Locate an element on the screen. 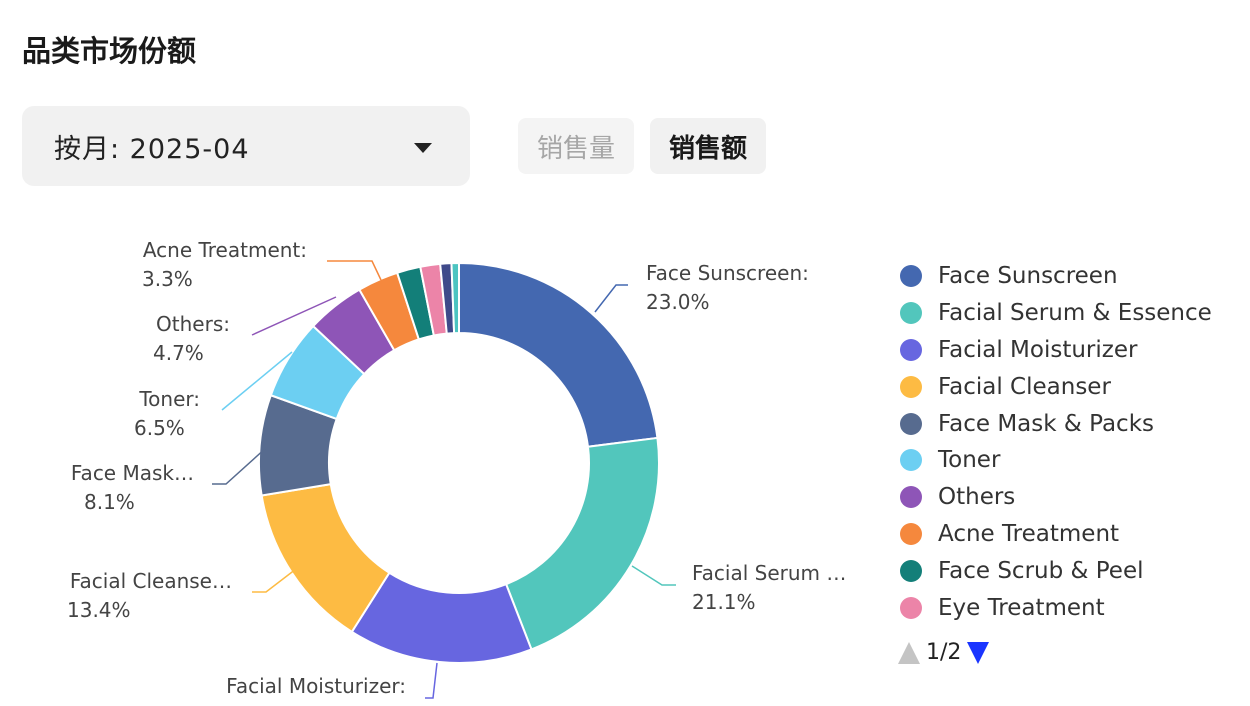 This screenshot has height=706, width=1250. slice-label-facial-moisturizer: Facial Moisturizer: is located at coordinates (316, 686).